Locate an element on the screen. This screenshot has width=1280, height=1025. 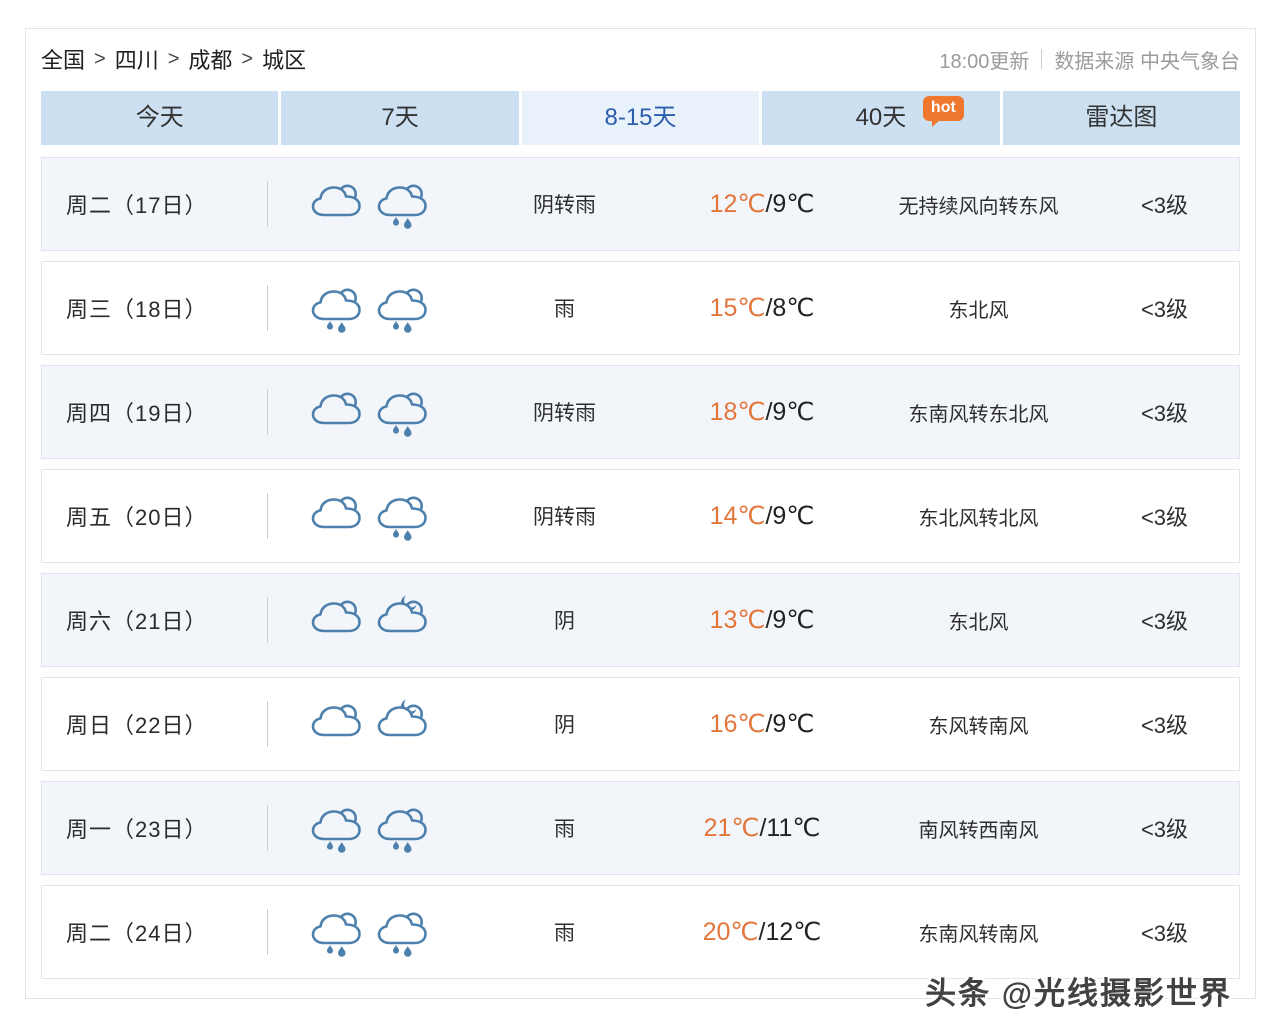
wind-direction: 无持续风向转东风 is located at coordinates (978, 206).